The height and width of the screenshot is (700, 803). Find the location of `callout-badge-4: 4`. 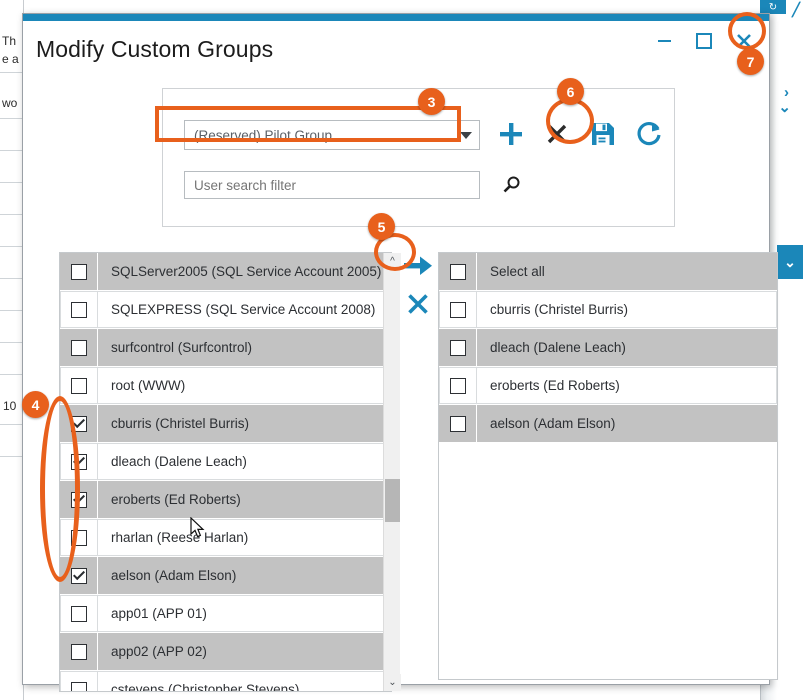

callout-badge-4: 4 is located at coordinates (35, 404).